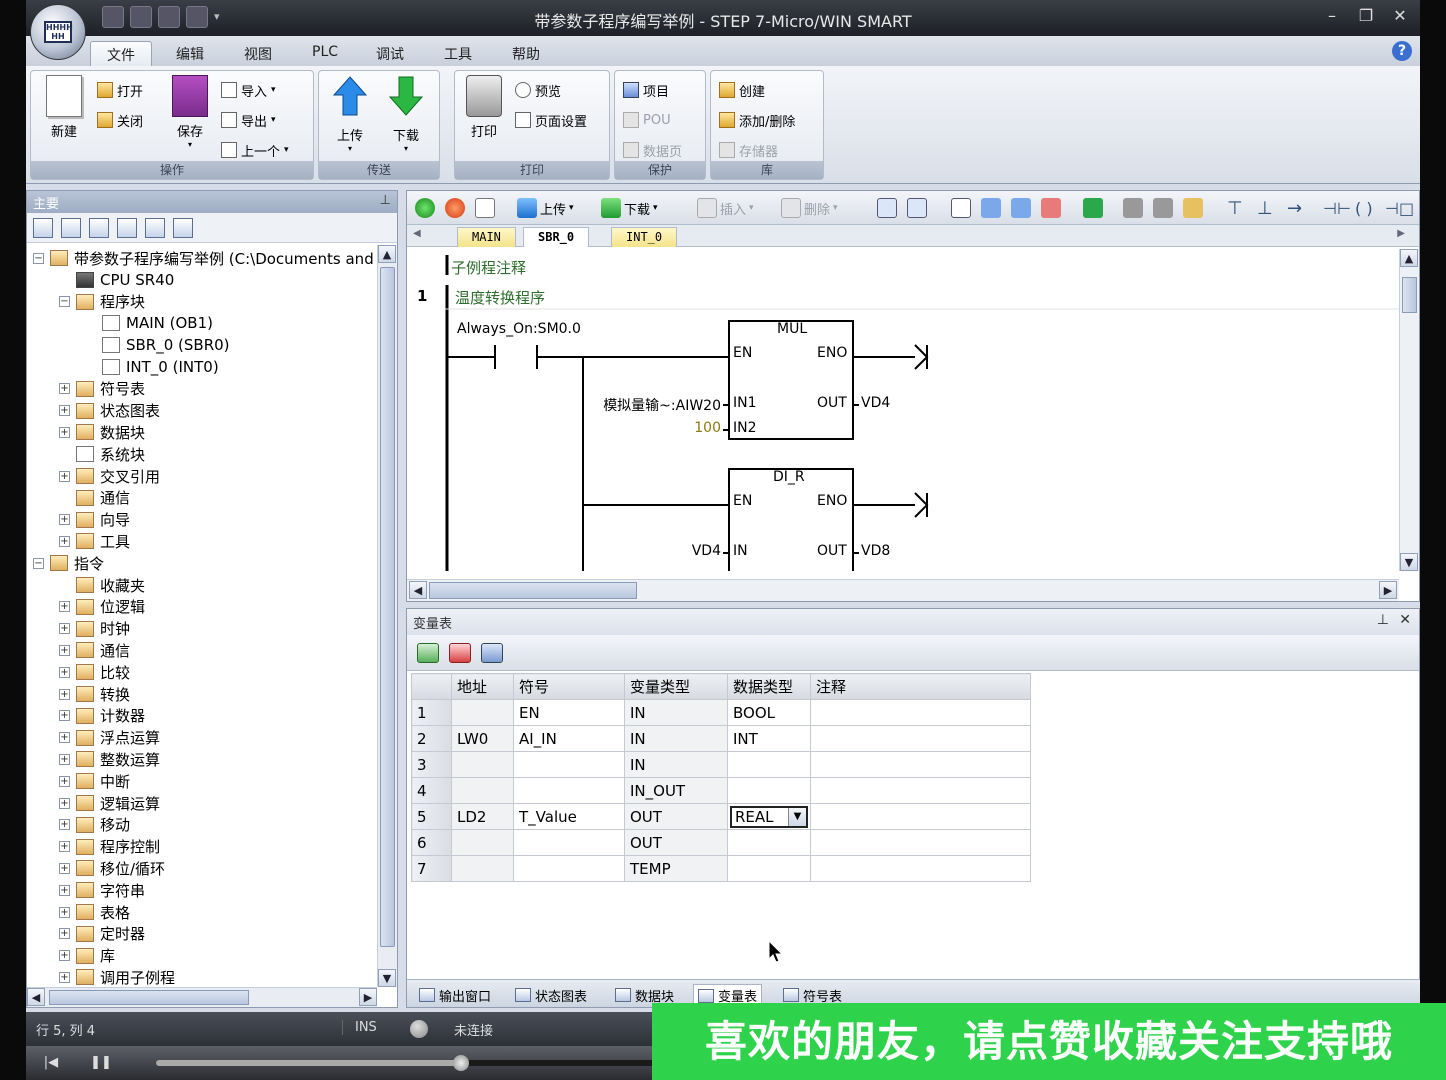  I want to click on tab-status-chart: 状态图表, so click(551, 995).